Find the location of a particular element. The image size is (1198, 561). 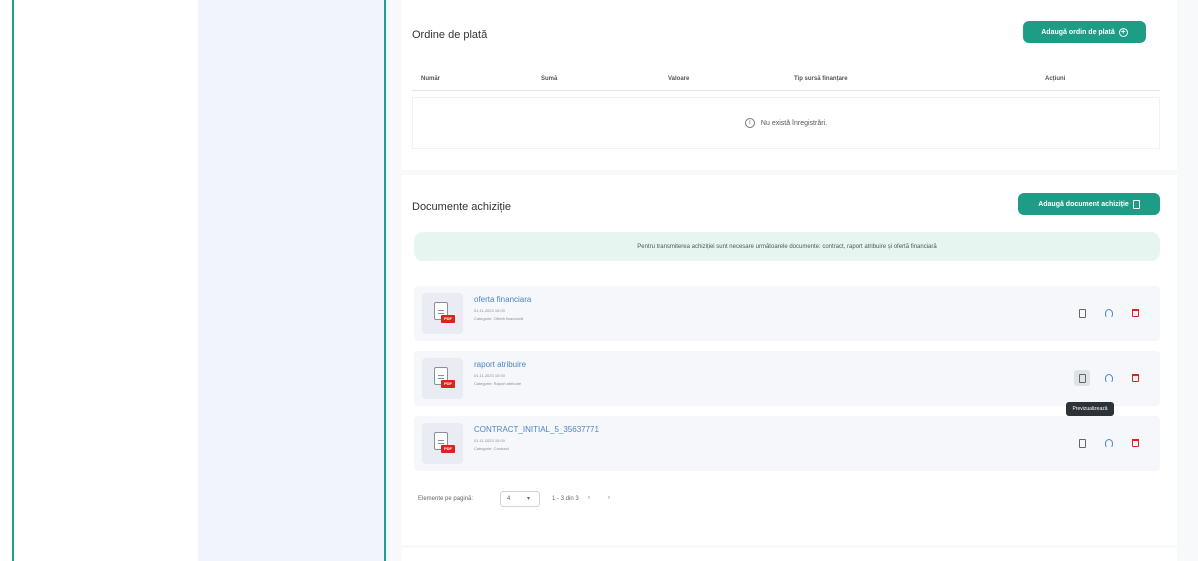

column-header: Număr is located at coordinates (431, 79).